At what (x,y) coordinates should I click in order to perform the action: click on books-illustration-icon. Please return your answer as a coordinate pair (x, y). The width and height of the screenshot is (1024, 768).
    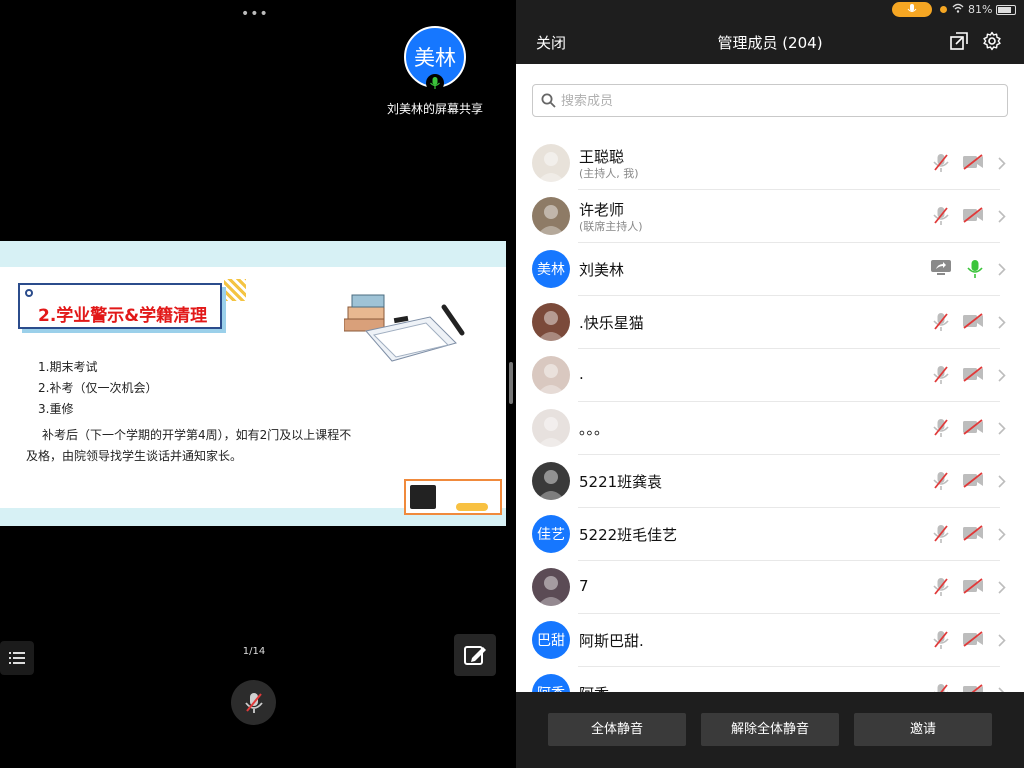
    Looking at the image, I should click on (404, 328).